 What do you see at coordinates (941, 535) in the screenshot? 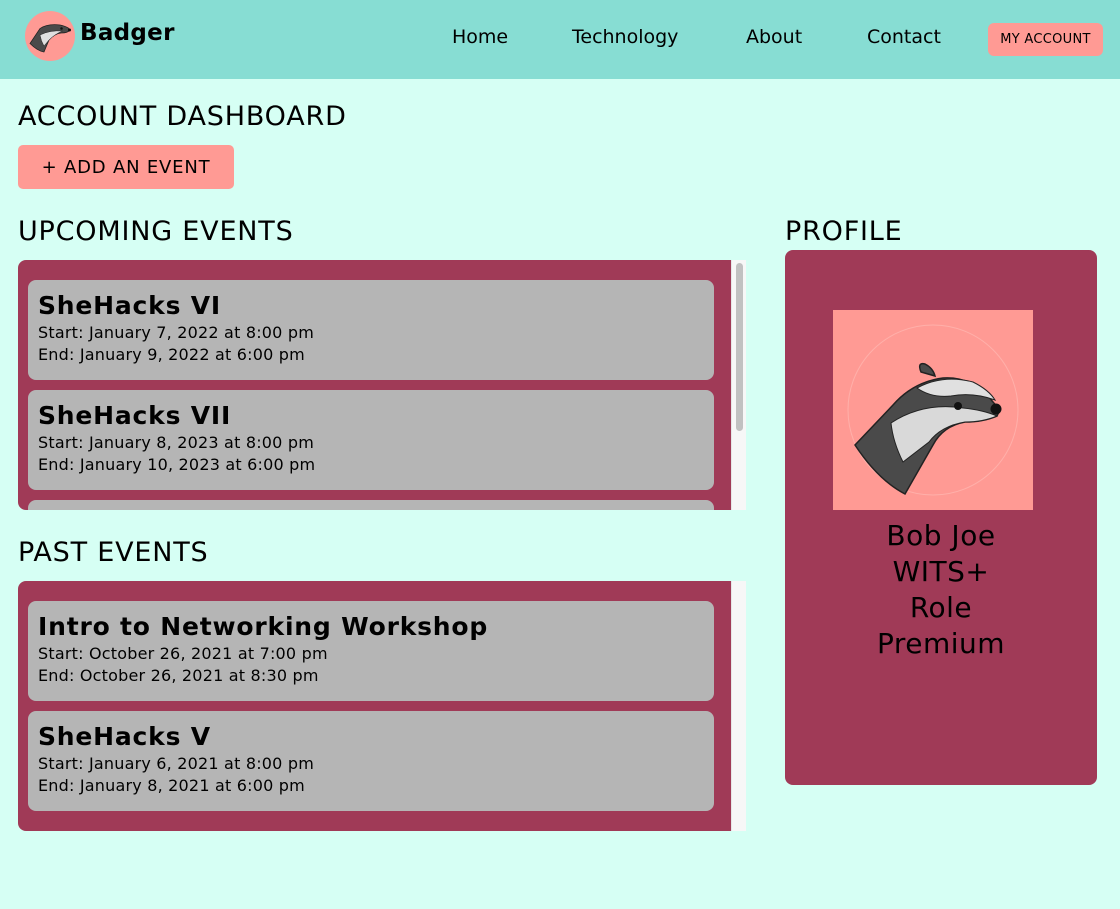
I see `profile-name: Bob Joe` at bounding box center [941, 535].